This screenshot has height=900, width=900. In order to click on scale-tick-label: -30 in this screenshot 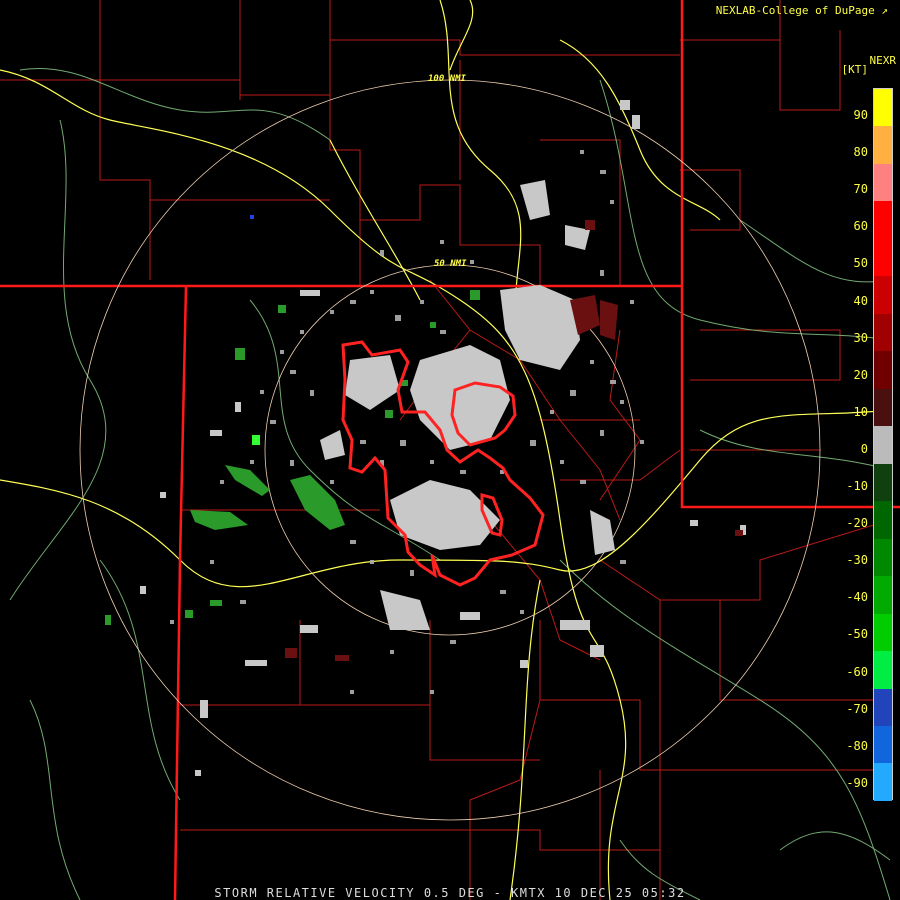, I will do `click(857, 560)`.